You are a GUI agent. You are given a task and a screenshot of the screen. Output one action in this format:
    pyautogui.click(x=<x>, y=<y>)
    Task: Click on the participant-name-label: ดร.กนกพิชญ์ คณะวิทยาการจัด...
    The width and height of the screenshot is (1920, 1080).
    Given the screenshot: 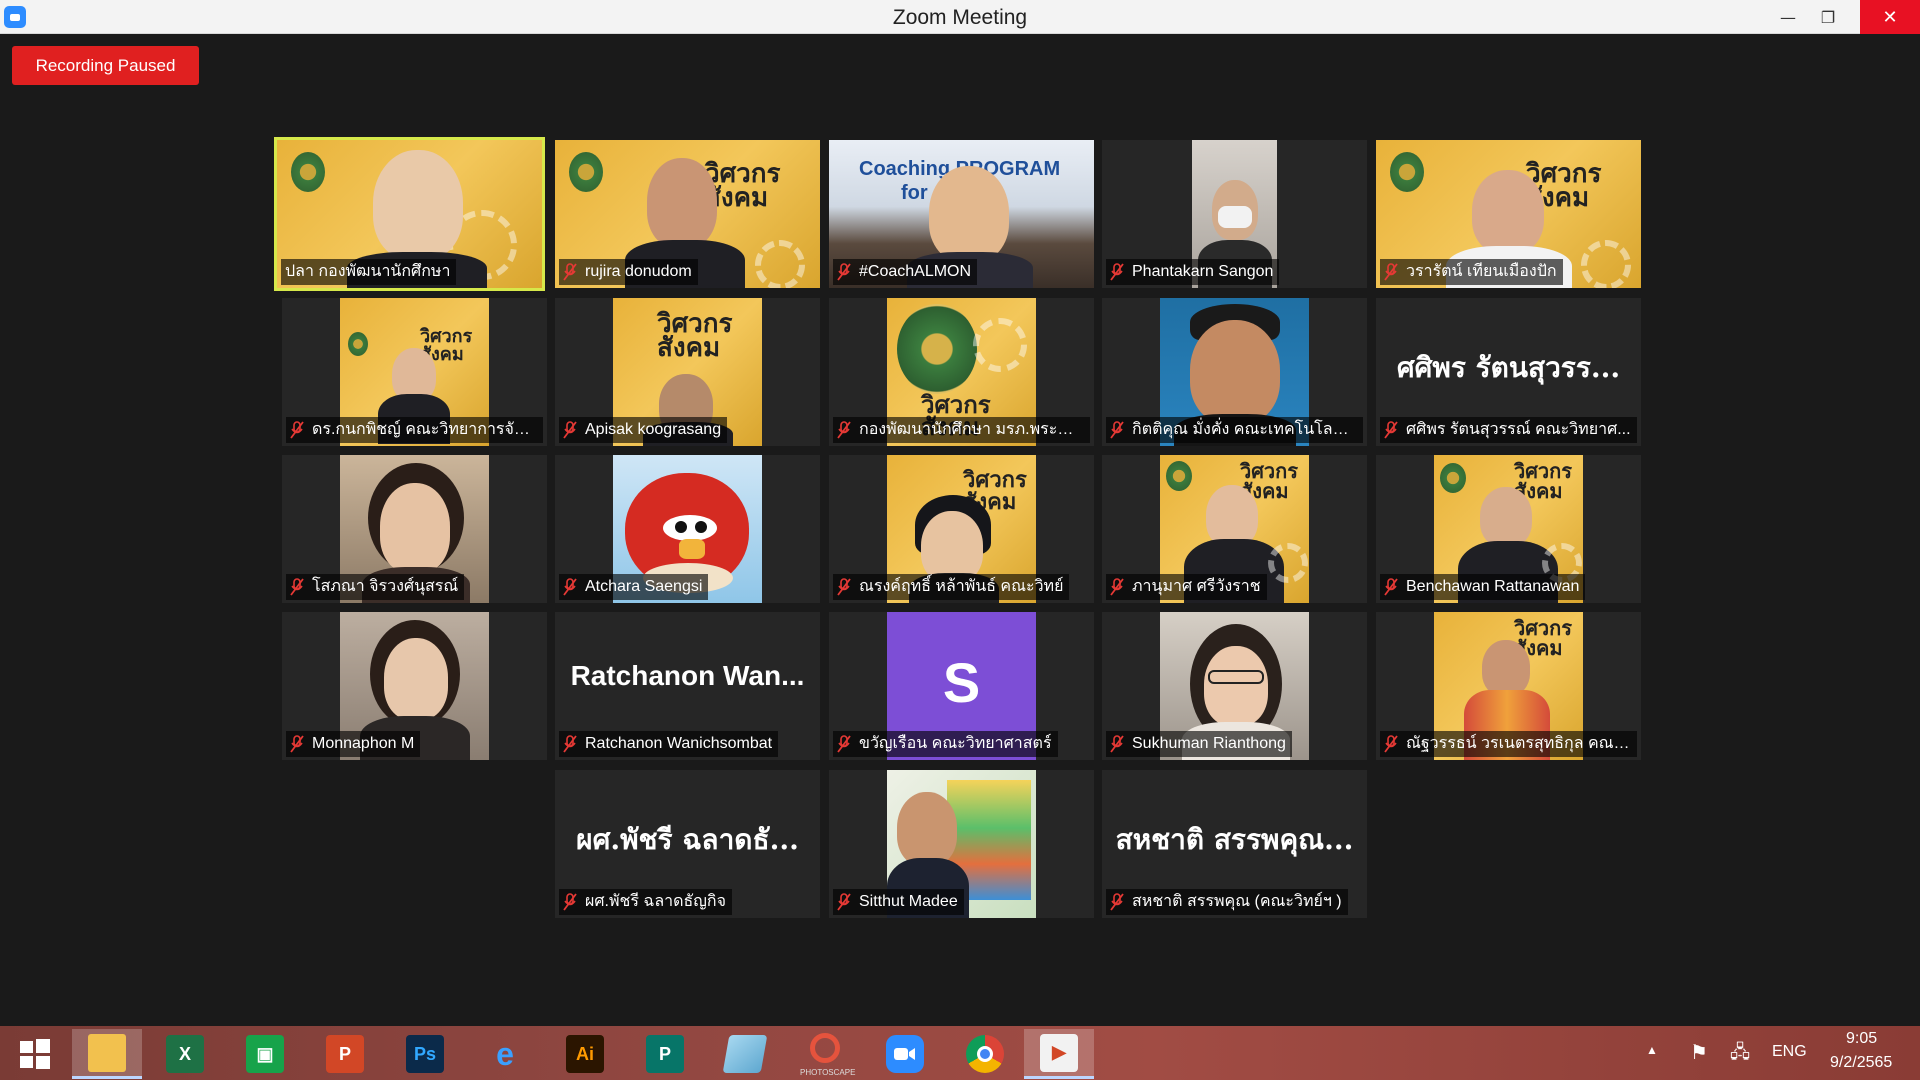 What is the action you would take?
    pyautogui.click(x=414, y=430)
    